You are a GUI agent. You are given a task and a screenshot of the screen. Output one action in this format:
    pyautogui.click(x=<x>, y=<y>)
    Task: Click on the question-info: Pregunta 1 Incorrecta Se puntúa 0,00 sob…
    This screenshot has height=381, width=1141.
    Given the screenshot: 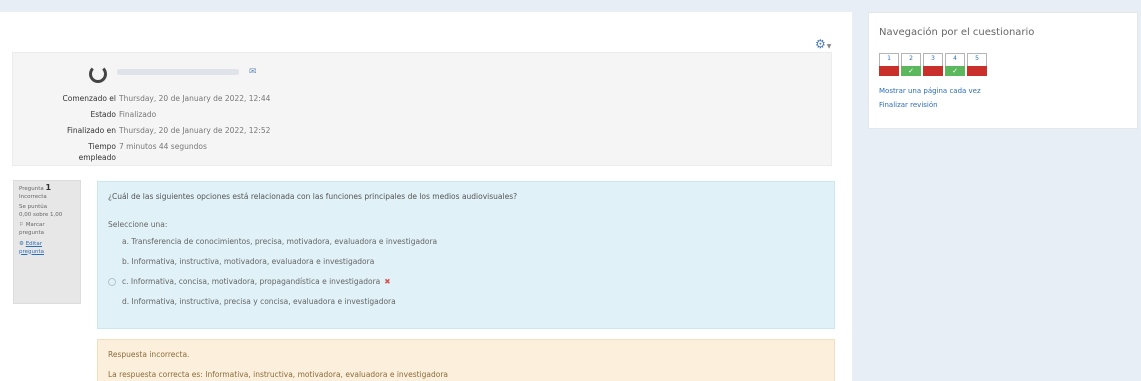 What is the action you would take?
    pyautogui.click(x=47, y=242)
    